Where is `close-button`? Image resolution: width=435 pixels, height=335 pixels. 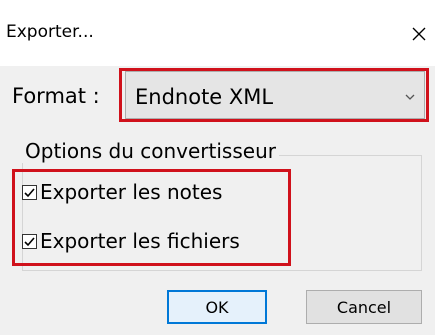 close-button is located at coordinates (419, 34).